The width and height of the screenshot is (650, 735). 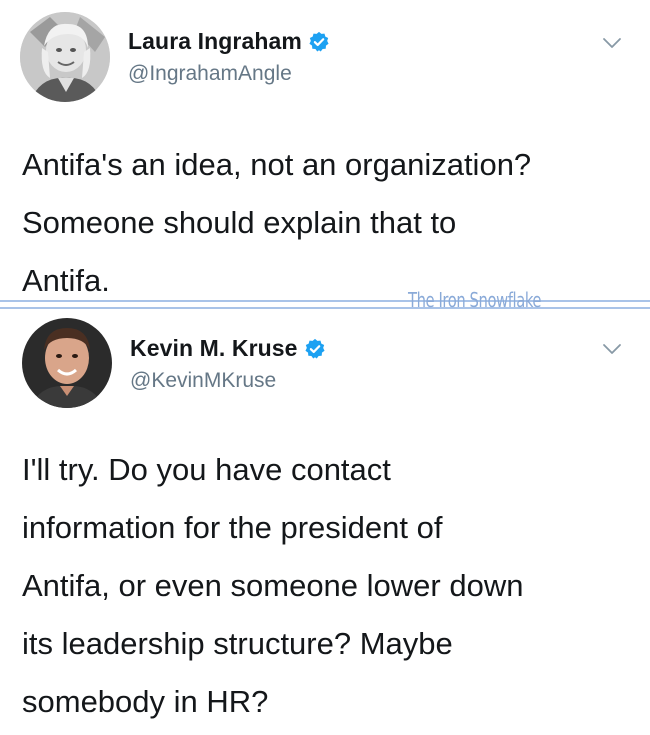 I want to click on watermark: The Iron Snowflake, so click(x=475, y=300).